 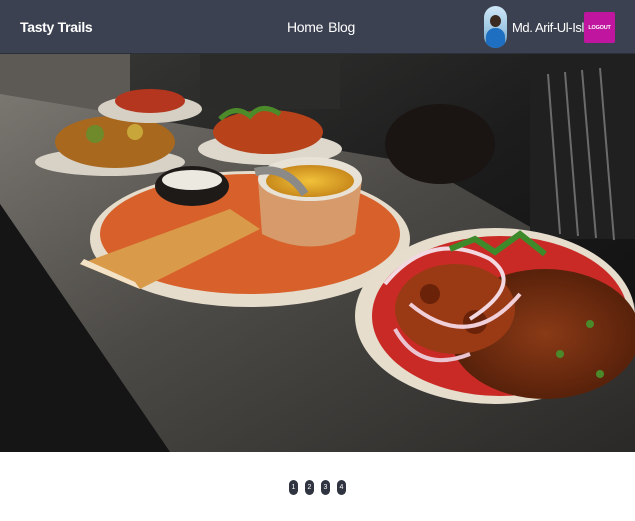 What do you see at coordinates (56, 27) in the screenshot?
I see `brand-logo: Tasty Trails` at bounding box center [56, 27].